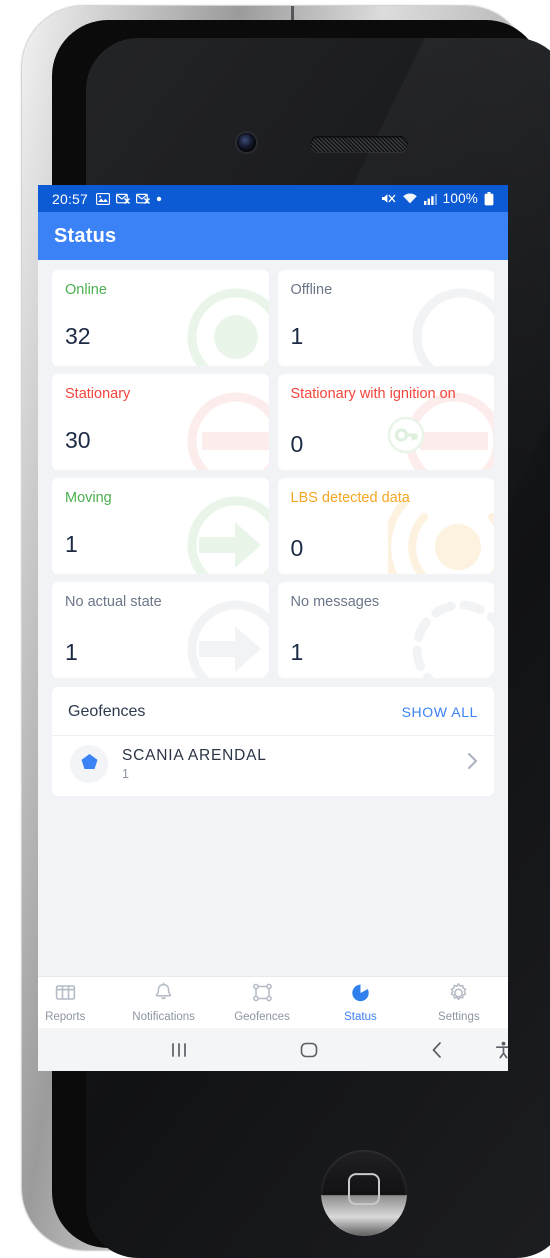  What do you see at coordinates (78, 440) in the screenshot?
I see `status-card-value: 30` at bounding box center [78, 440].